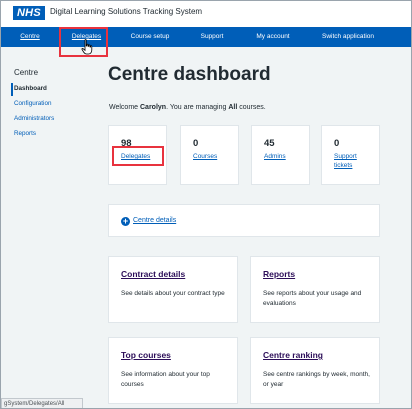  I want to click on stat-value: 45, so click(269, 143).